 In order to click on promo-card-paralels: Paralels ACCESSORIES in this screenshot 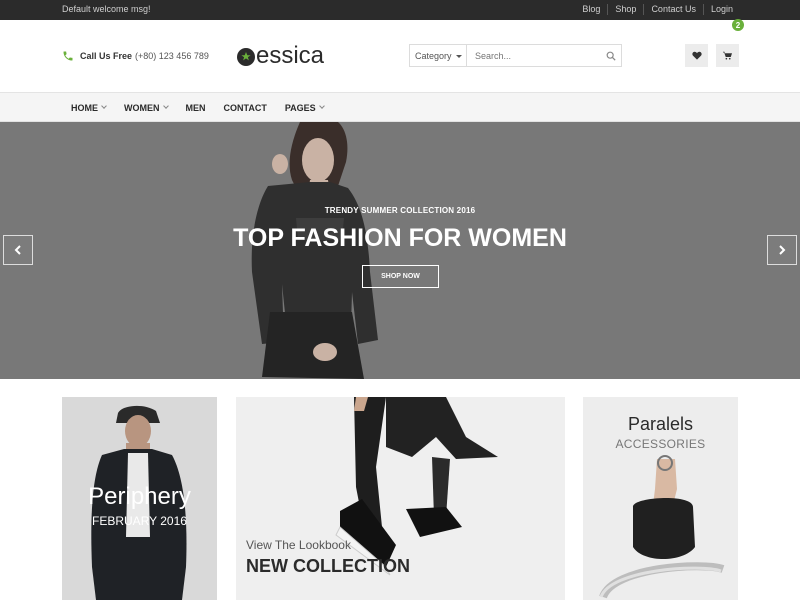, I will do `click(660, 498)`.